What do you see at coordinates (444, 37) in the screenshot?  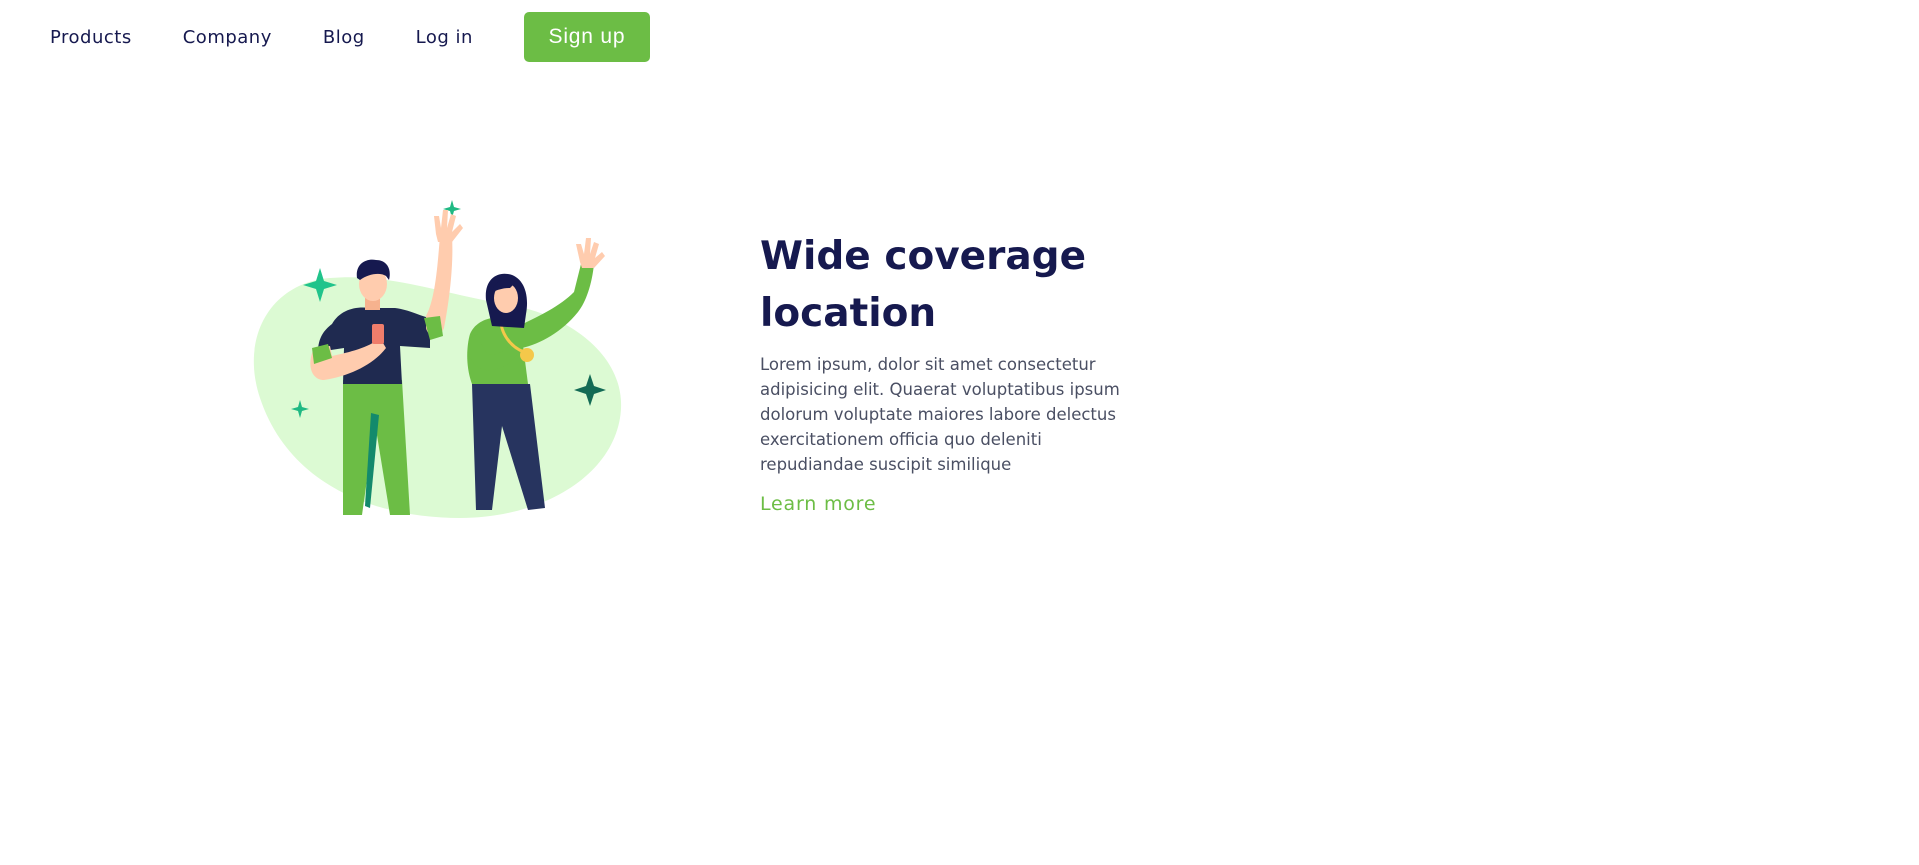 I see `nav-link-login: Log in` at bounding box center [444, 37].